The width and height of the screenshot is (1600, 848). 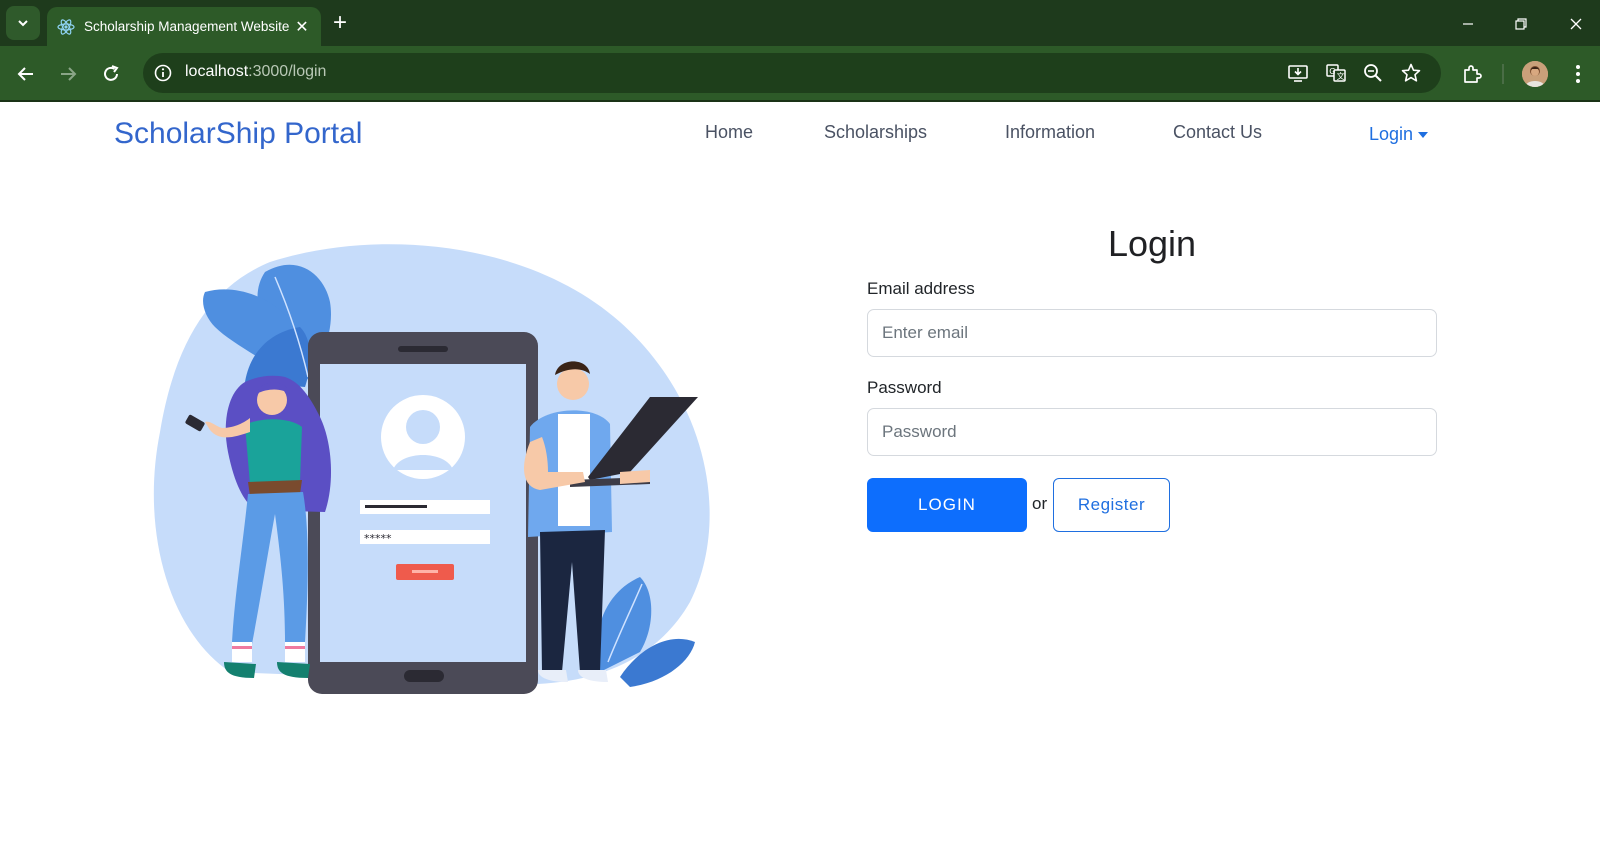 What do you see at coordinates (217, 71) in the screenshot?
I see `url-host: localhost` at bounding box center [217, 71].